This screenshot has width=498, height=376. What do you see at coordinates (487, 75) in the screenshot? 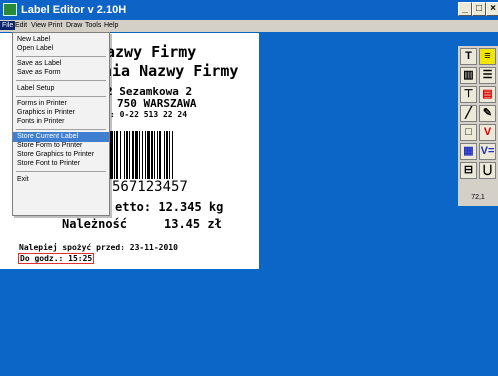
I see `list-tool-icon: ☰` at bounding box center [487, 75].